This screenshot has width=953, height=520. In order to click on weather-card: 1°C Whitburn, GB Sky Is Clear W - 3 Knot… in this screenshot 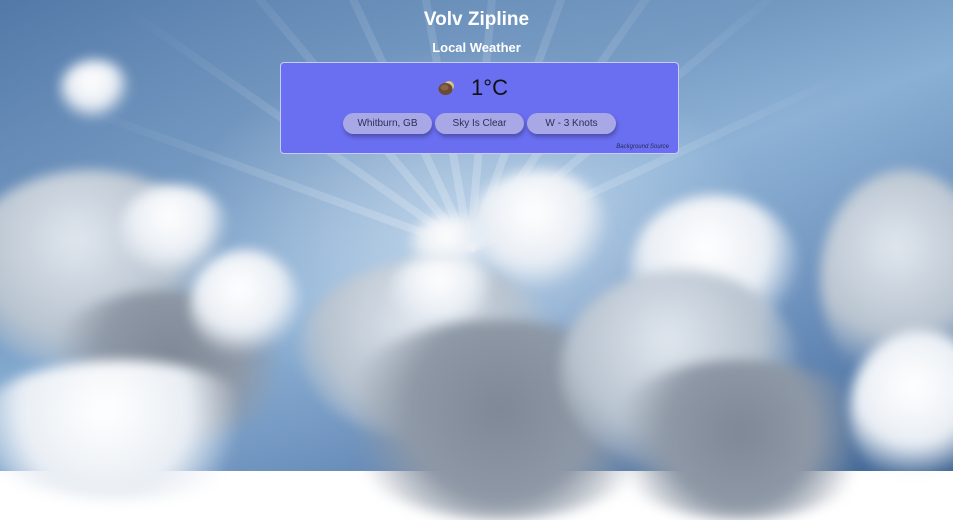, I will do `click(479, 108)`.